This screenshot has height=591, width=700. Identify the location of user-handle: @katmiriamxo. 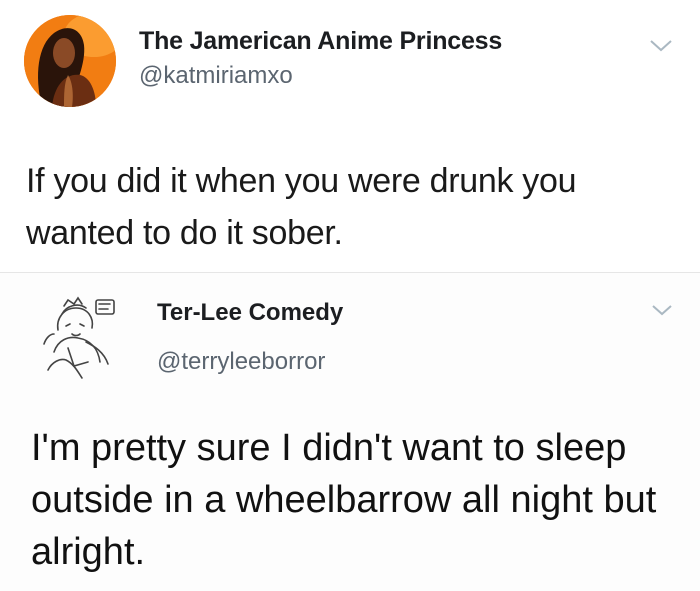
(216, 76).